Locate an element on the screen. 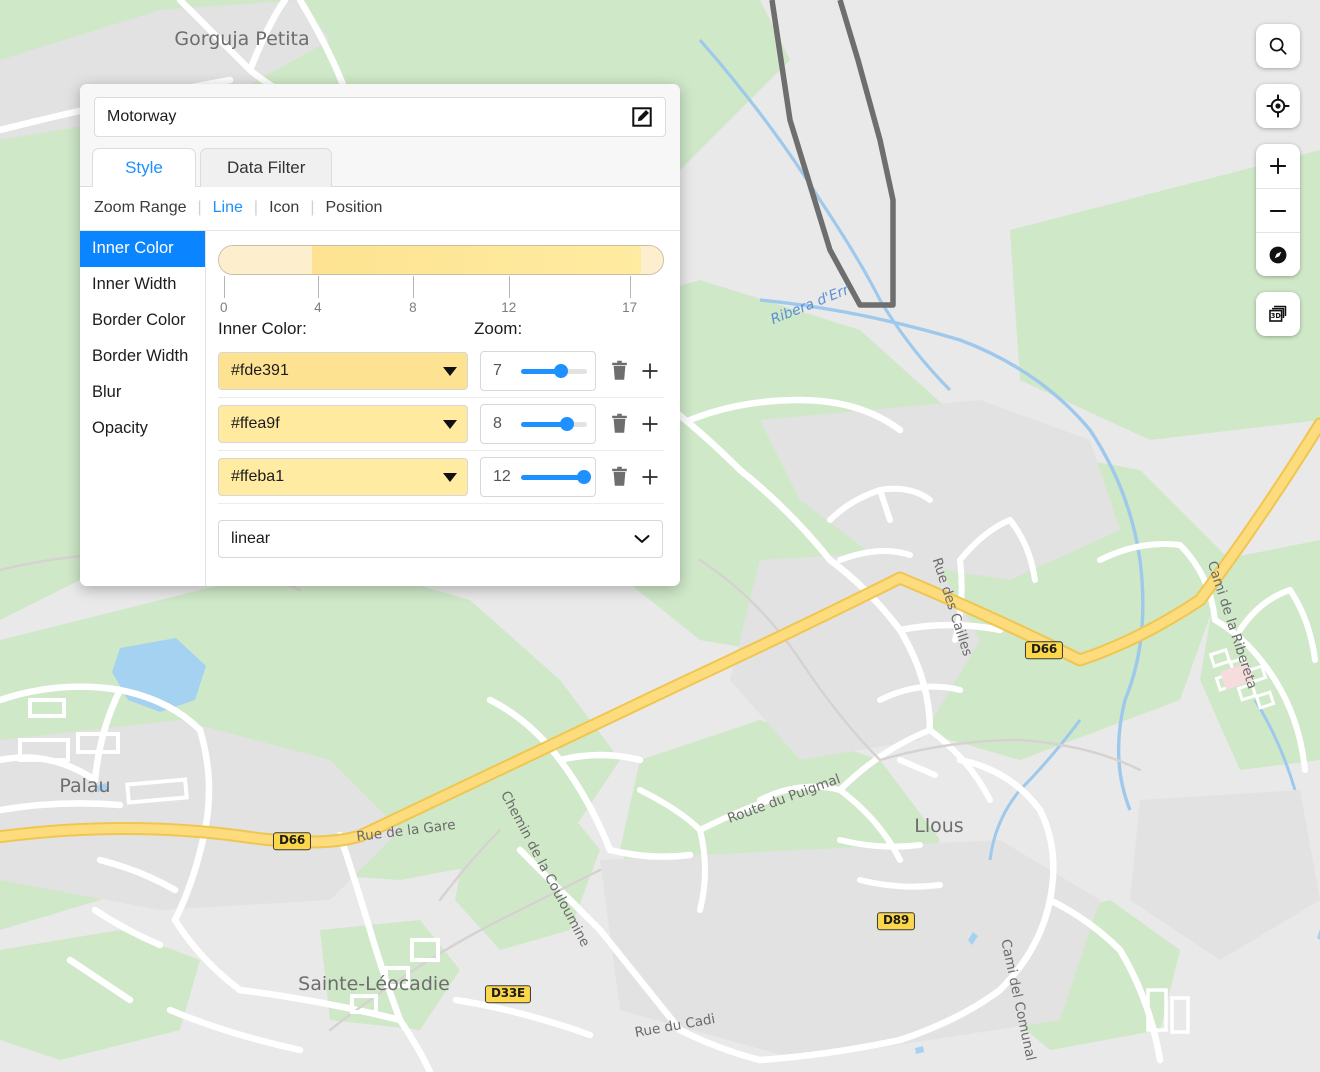 This screenshot has height=1072, width=1320. layer-name-input: Motorway is located at coordinates (380, 117).